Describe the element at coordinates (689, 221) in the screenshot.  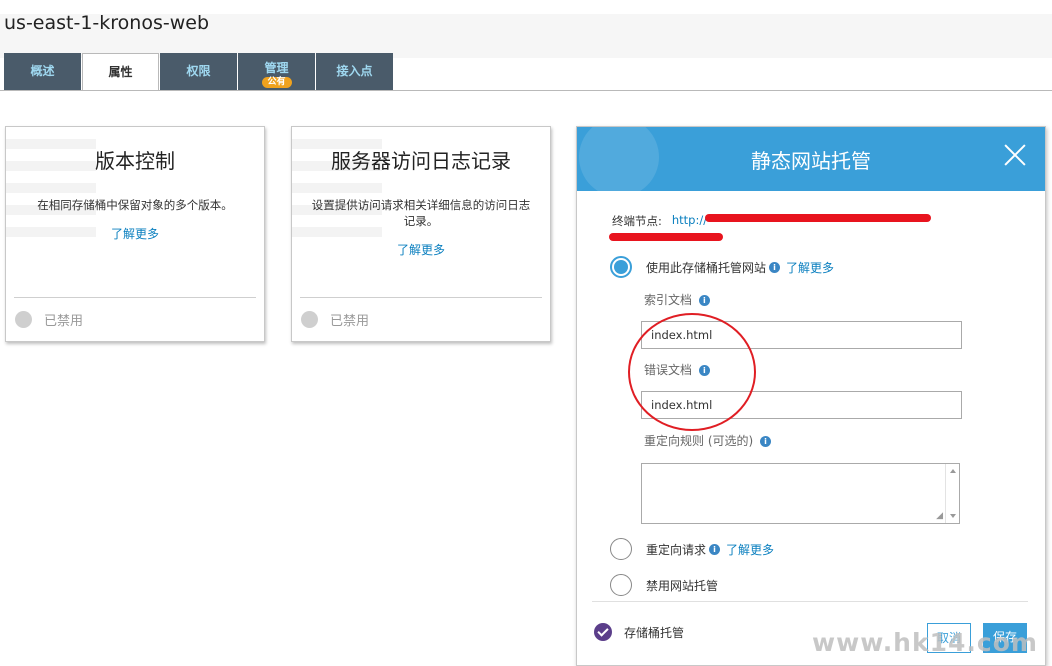
I see `endpoint-url: http://` at that location.